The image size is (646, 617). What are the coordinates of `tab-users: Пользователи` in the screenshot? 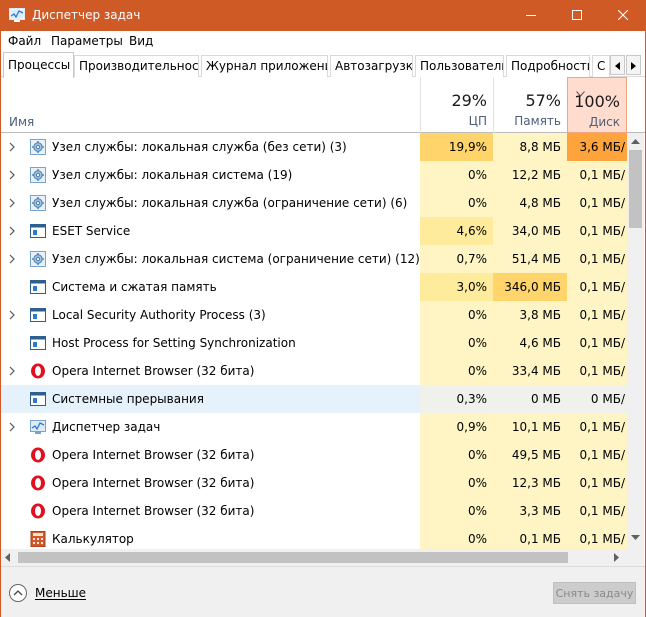 It's located at (459, 66).